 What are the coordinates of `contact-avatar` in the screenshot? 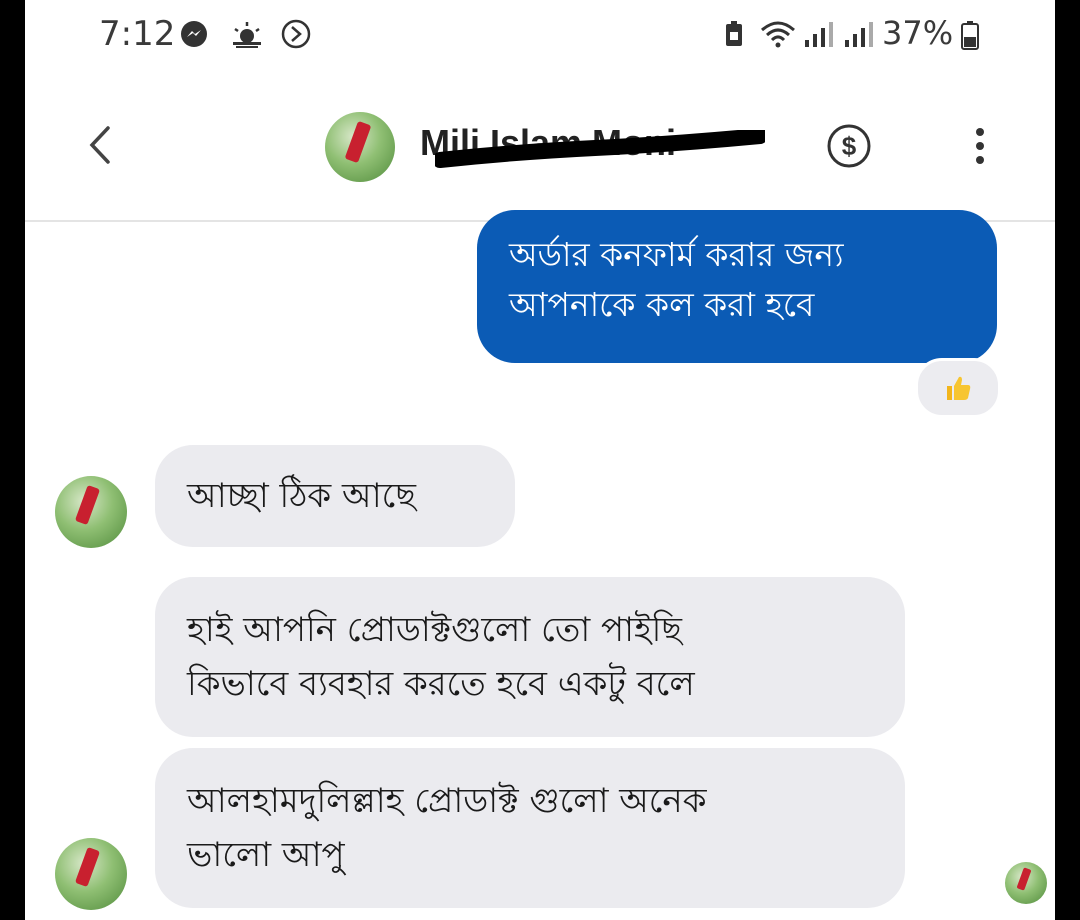 It's located at (360, 147).